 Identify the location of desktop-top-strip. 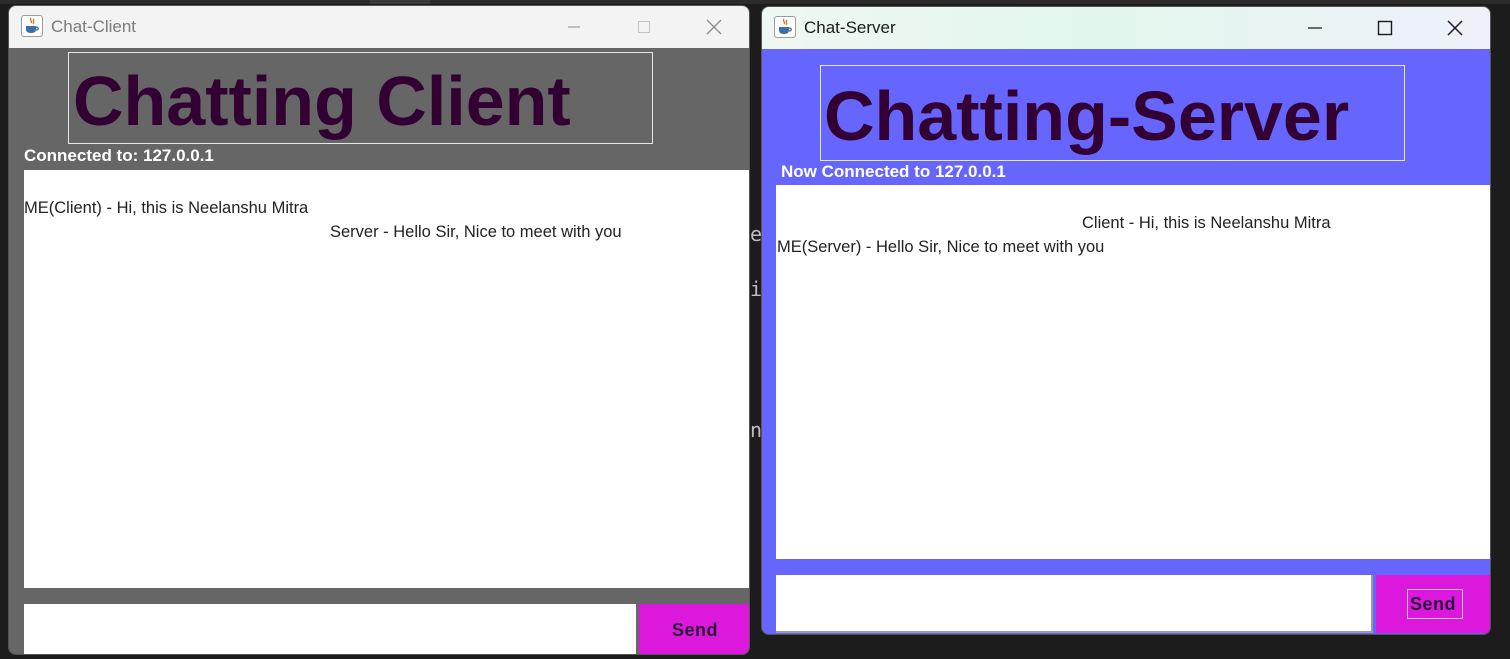
(755, 2).